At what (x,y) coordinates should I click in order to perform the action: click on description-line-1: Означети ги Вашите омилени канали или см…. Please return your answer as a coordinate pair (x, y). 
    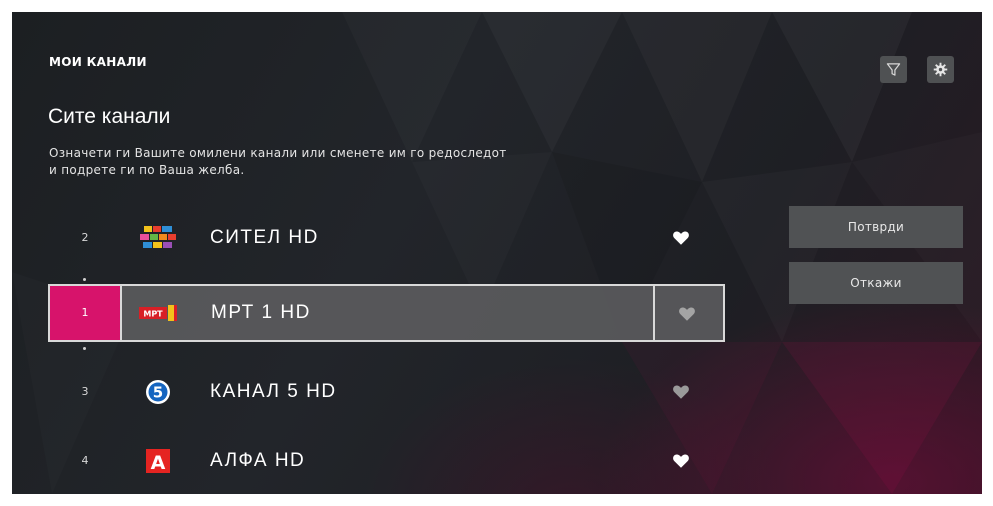
    Looking at the image, I should click on (278, 153).